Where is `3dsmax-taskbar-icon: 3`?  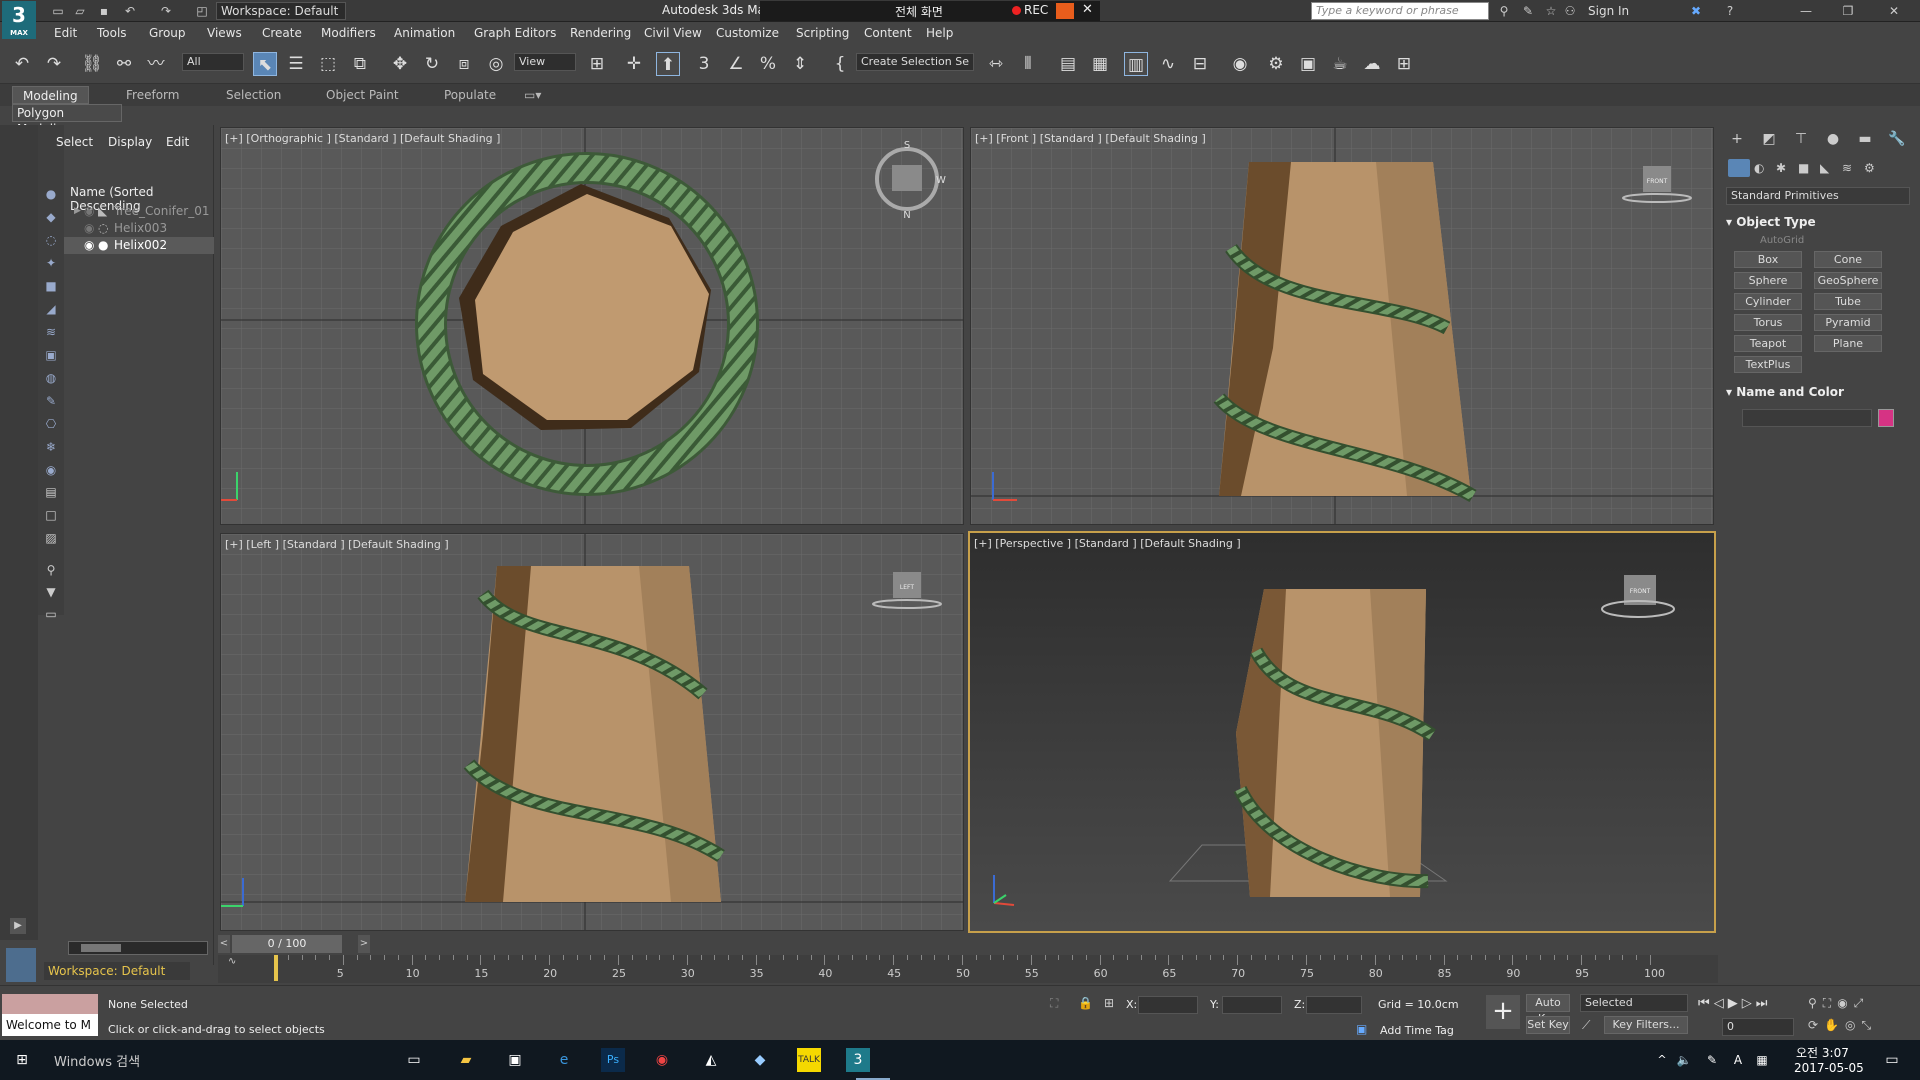
3dsmax-taskbar-icon: 3 is located at coordinates (858, 1060).